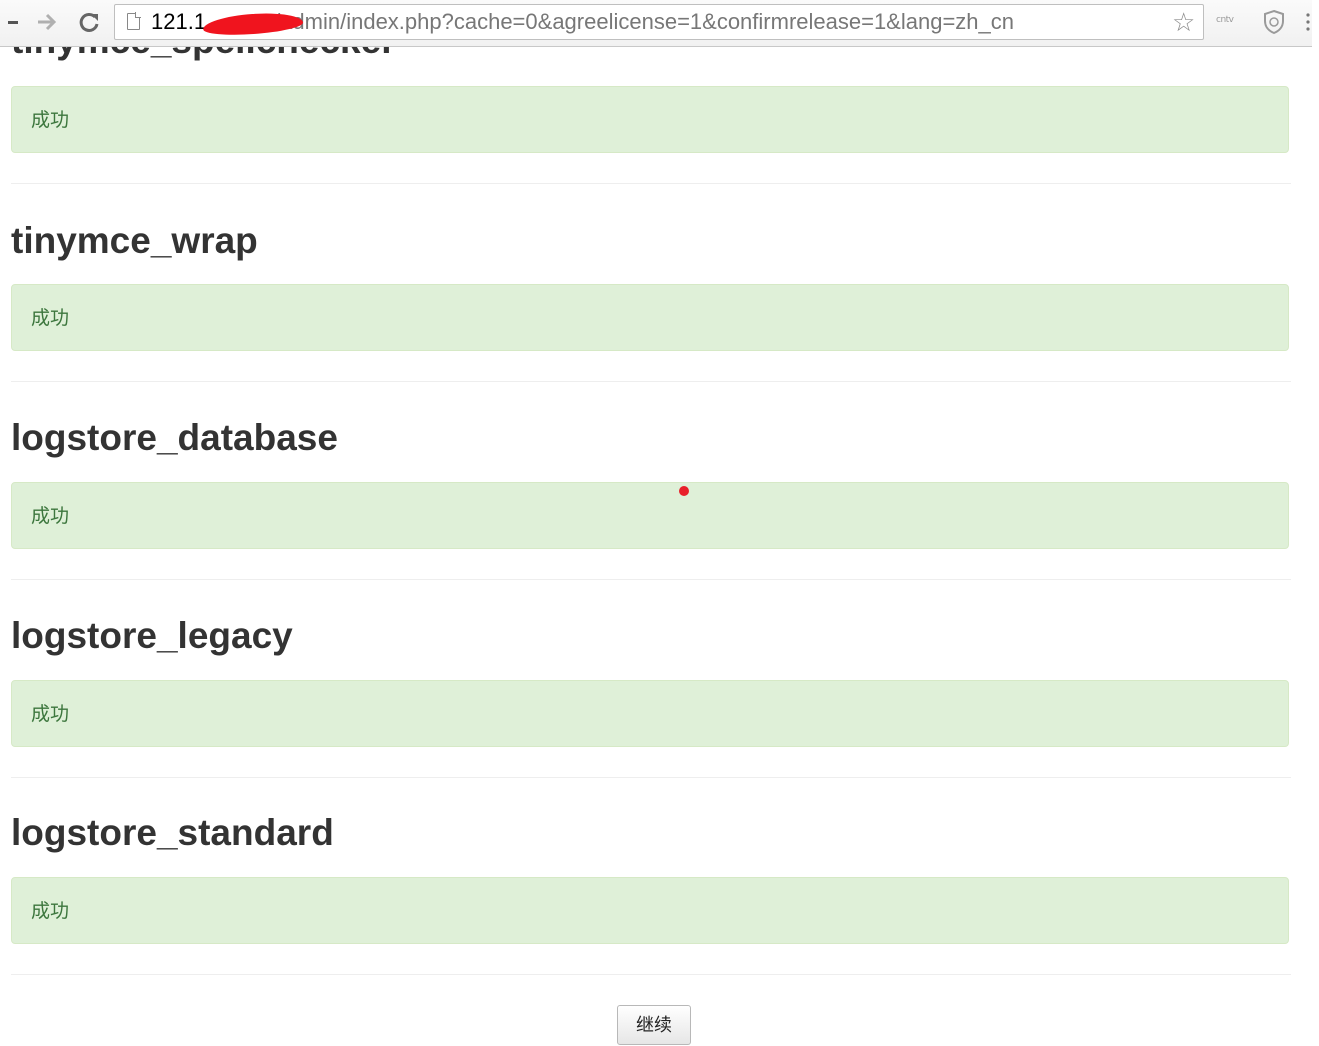 The height and width of the screenshot is (1046, 1319). Describe the element at coordinates (1308, 22) in the screenshot. I see `menu-icon` at that location.